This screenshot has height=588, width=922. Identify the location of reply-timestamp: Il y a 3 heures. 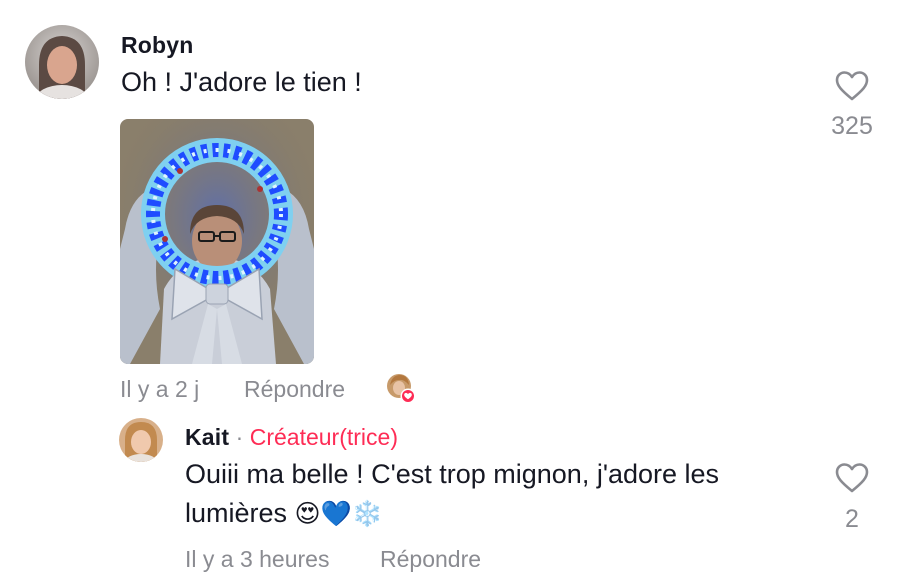
(257, 559).